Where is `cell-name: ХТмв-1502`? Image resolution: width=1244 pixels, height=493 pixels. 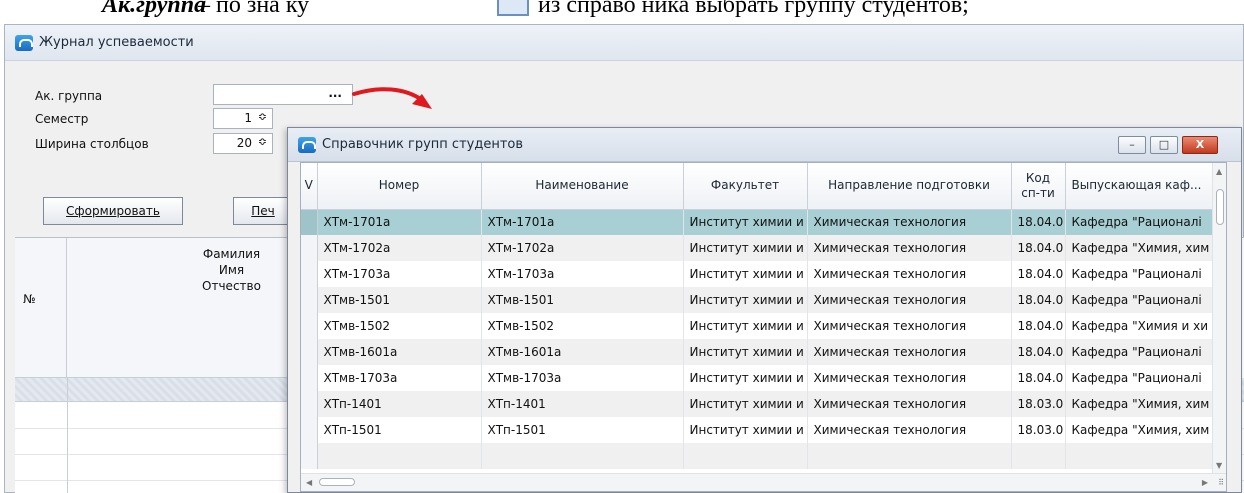
cell-name: ХТмв-1502 is located at coordinates (582, 326).